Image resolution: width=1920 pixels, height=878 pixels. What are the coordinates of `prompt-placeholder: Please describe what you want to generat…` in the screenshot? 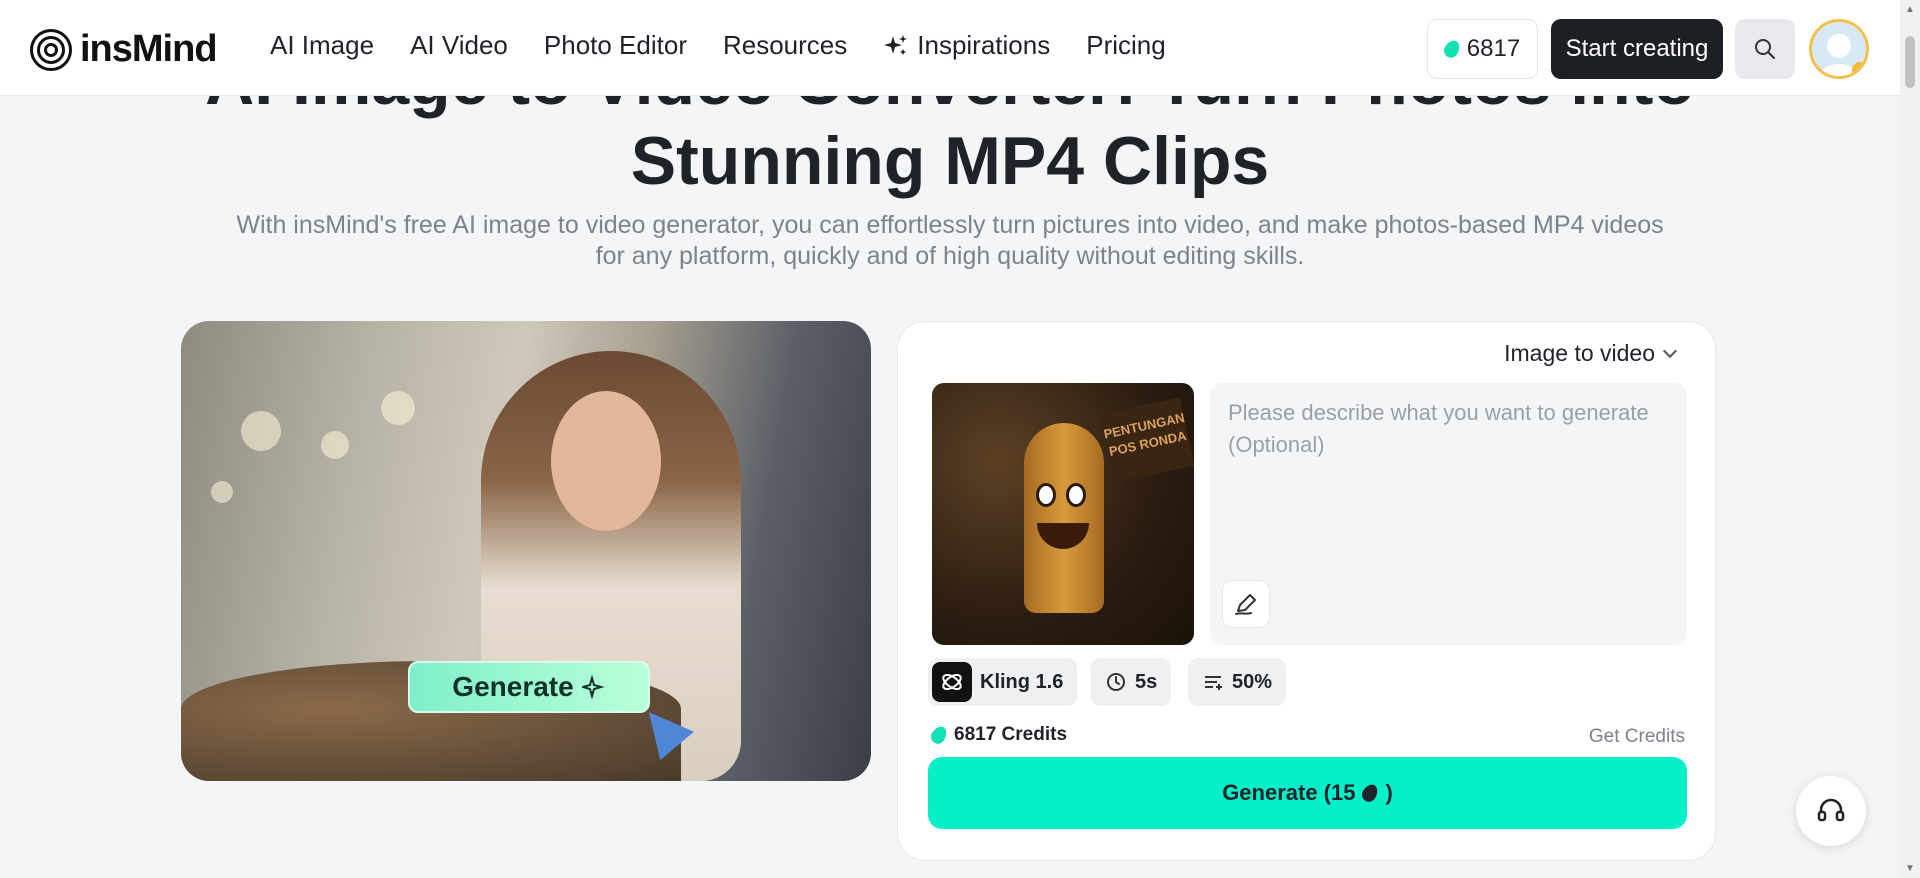 It's located at (1438, 428).